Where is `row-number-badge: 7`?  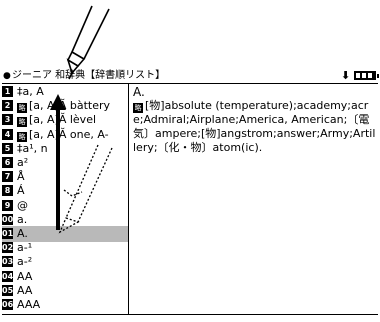
row-number-badge: 7 is located at coordinates (7, 177).